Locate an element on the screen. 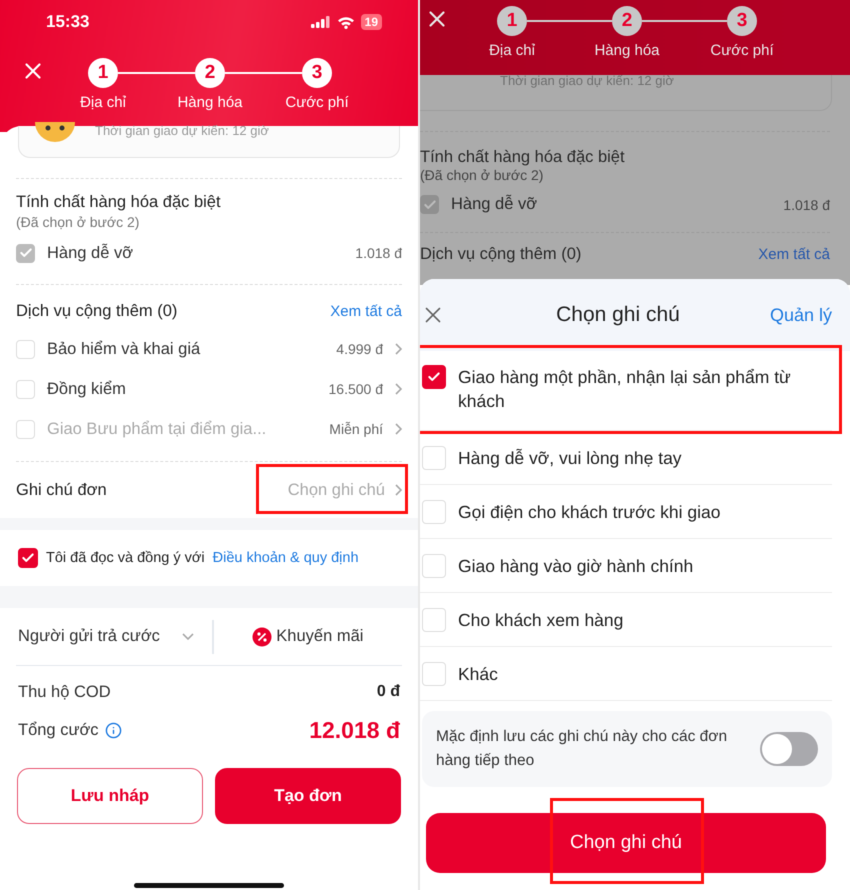 This screenshot has height=890, width=850. note-option-label: Gọi điện cho khách trước khi giao is located at coordinates (589, 512).